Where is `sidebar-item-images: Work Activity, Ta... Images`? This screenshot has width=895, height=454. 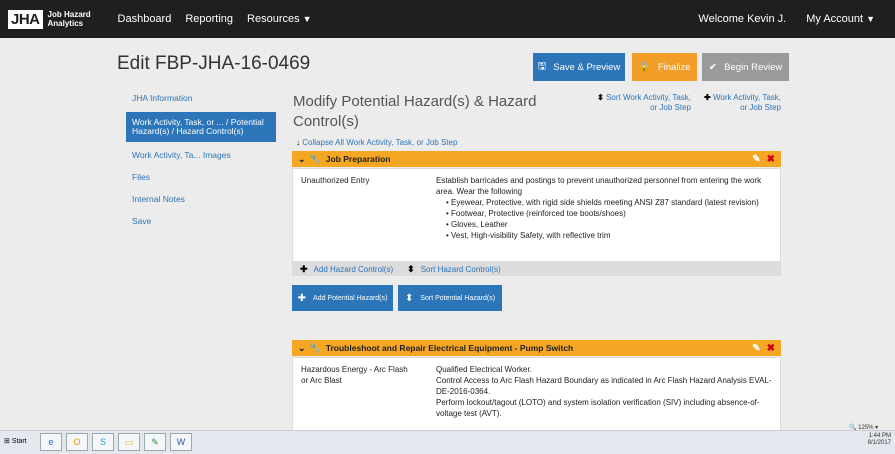
sidebar-item-images: Work Activity, Ta... Images is located at coordinates (201, 155).